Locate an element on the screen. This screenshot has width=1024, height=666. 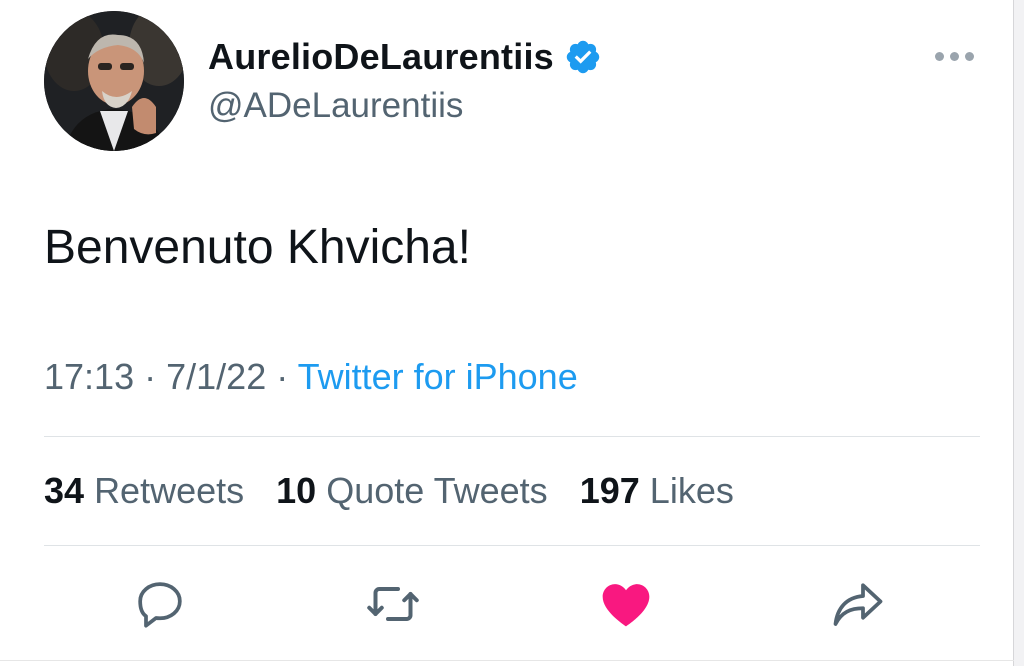
reply-icon is located at coordinates (160, 604).